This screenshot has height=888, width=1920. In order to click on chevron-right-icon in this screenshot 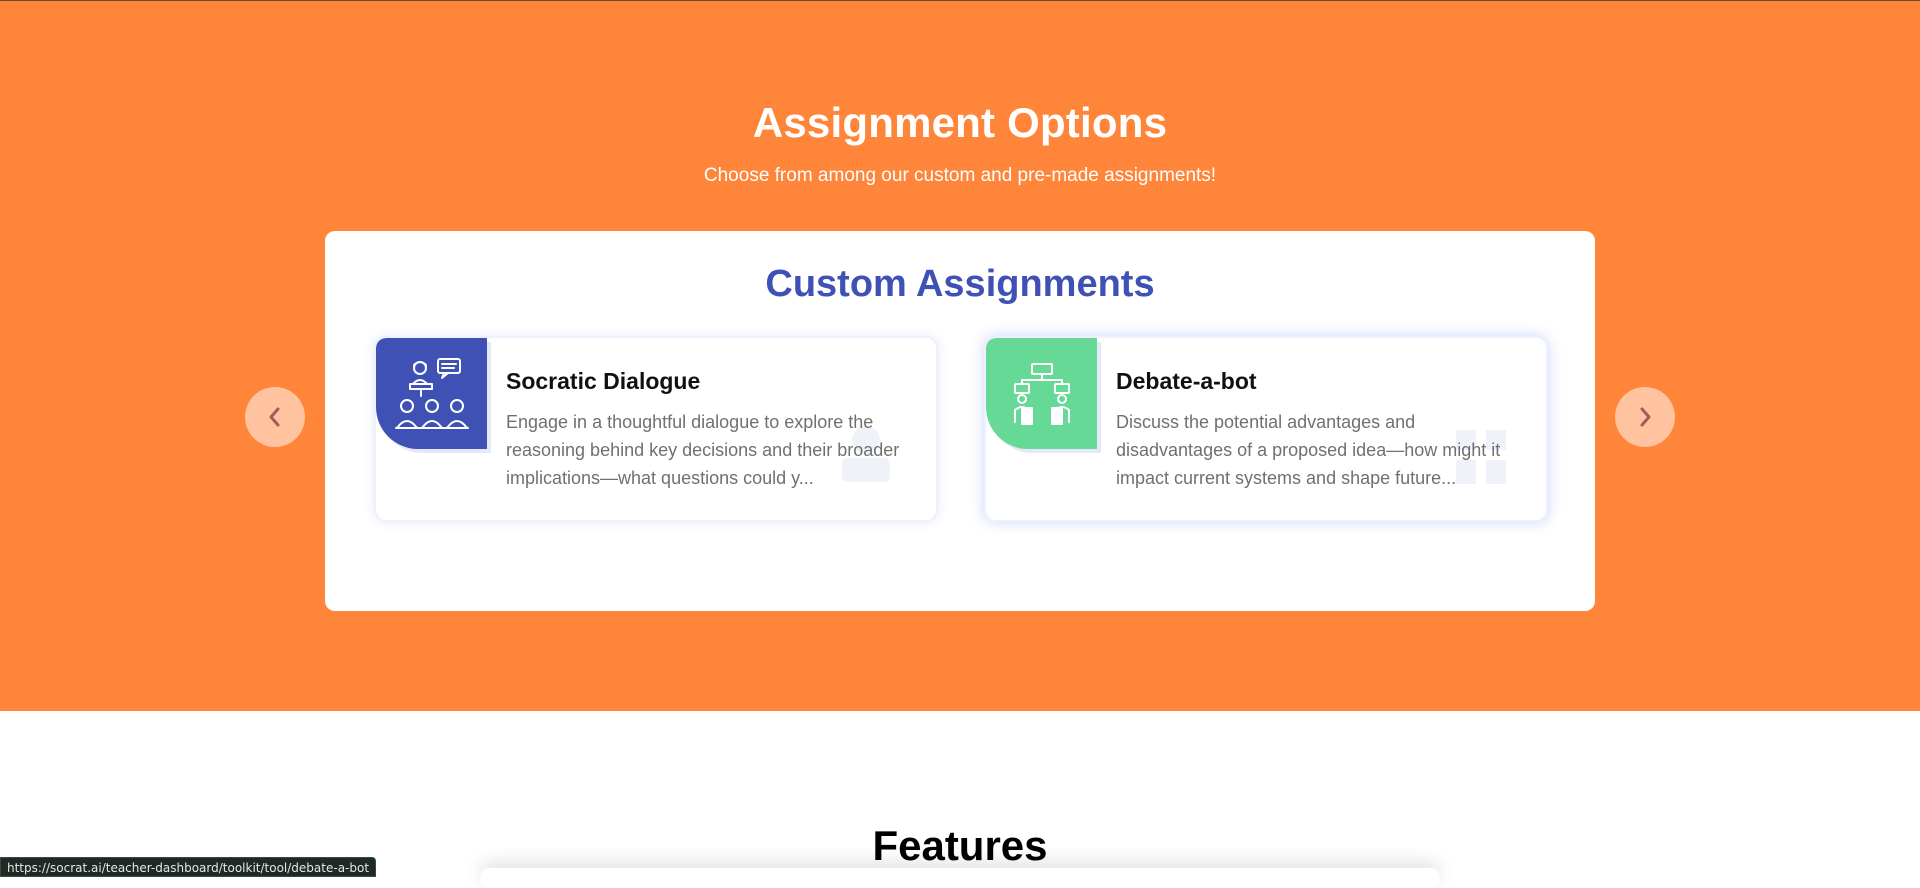, I will do `click(1645, 417)`.